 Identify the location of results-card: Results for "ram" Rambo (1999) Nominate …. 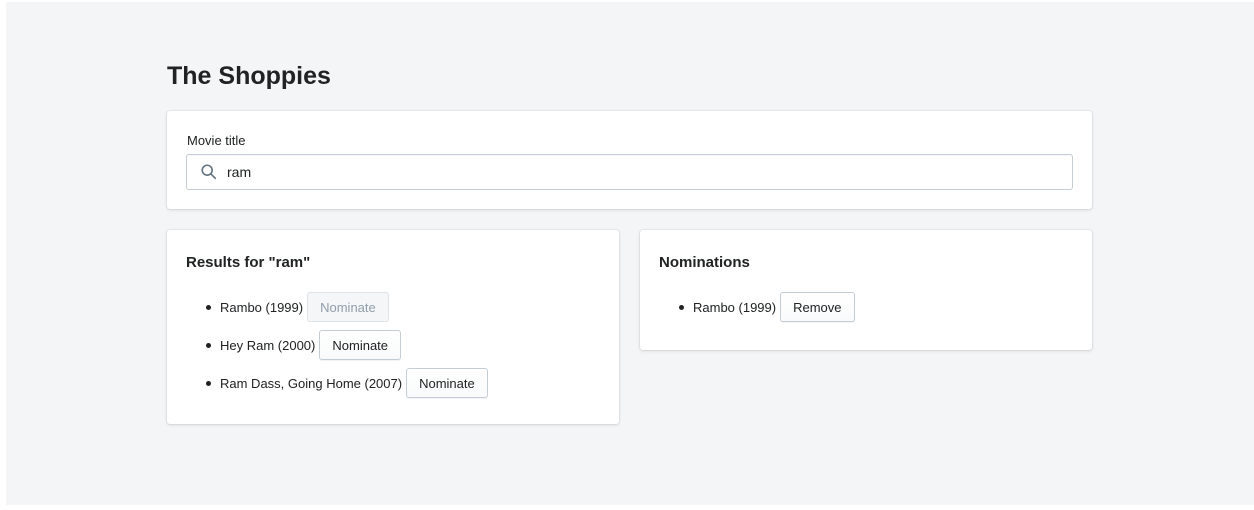
(393, 327).